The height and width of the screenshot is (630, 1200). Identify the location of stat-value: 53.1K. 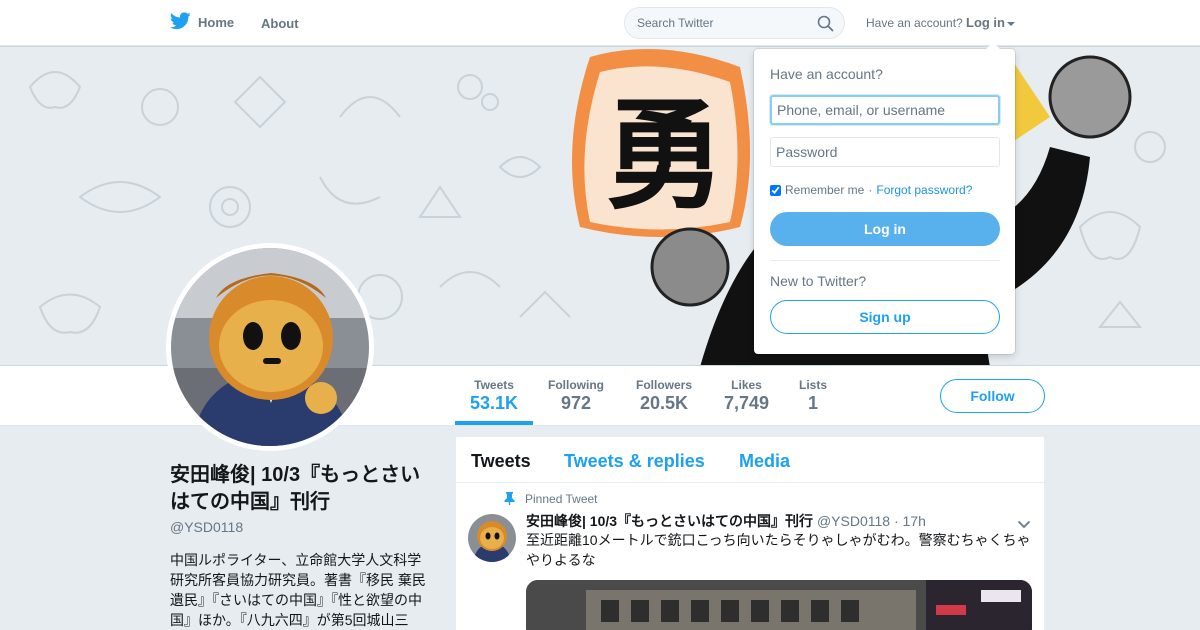
(494, 403).